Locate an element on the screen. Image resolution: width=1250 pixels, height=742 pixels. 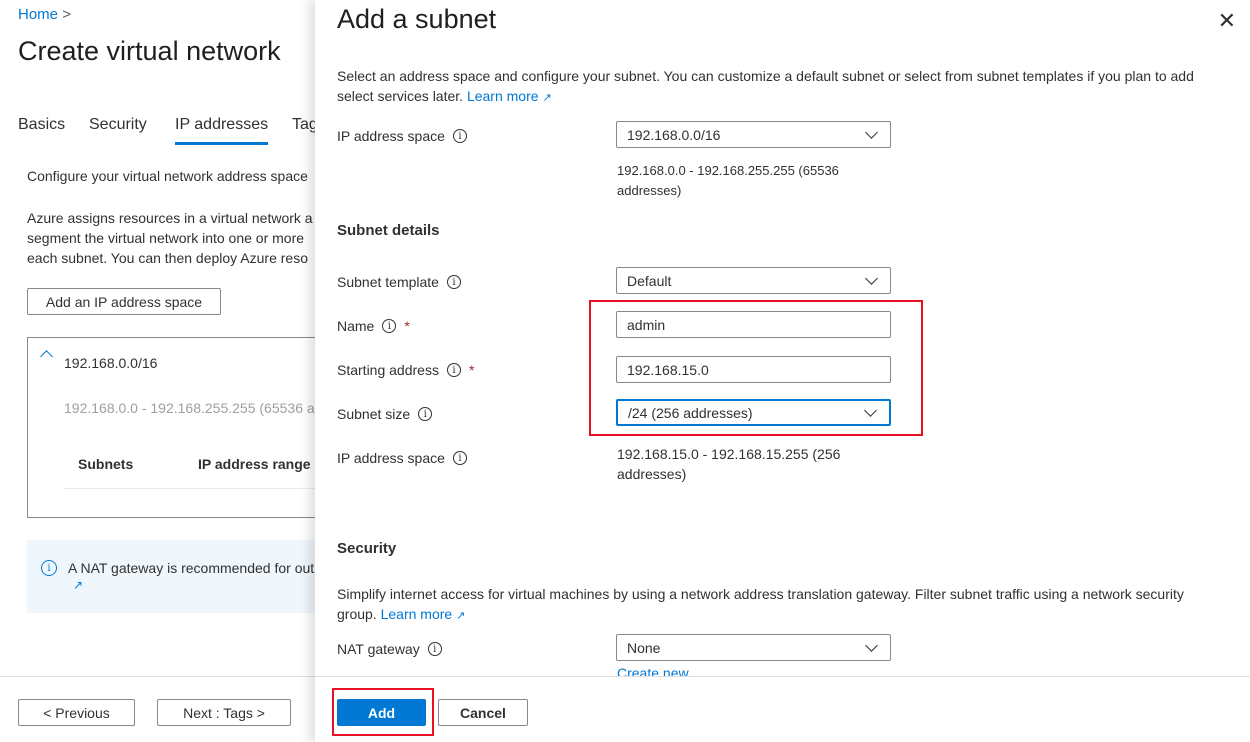
name-input: admin is located at coordinates (753, 324).